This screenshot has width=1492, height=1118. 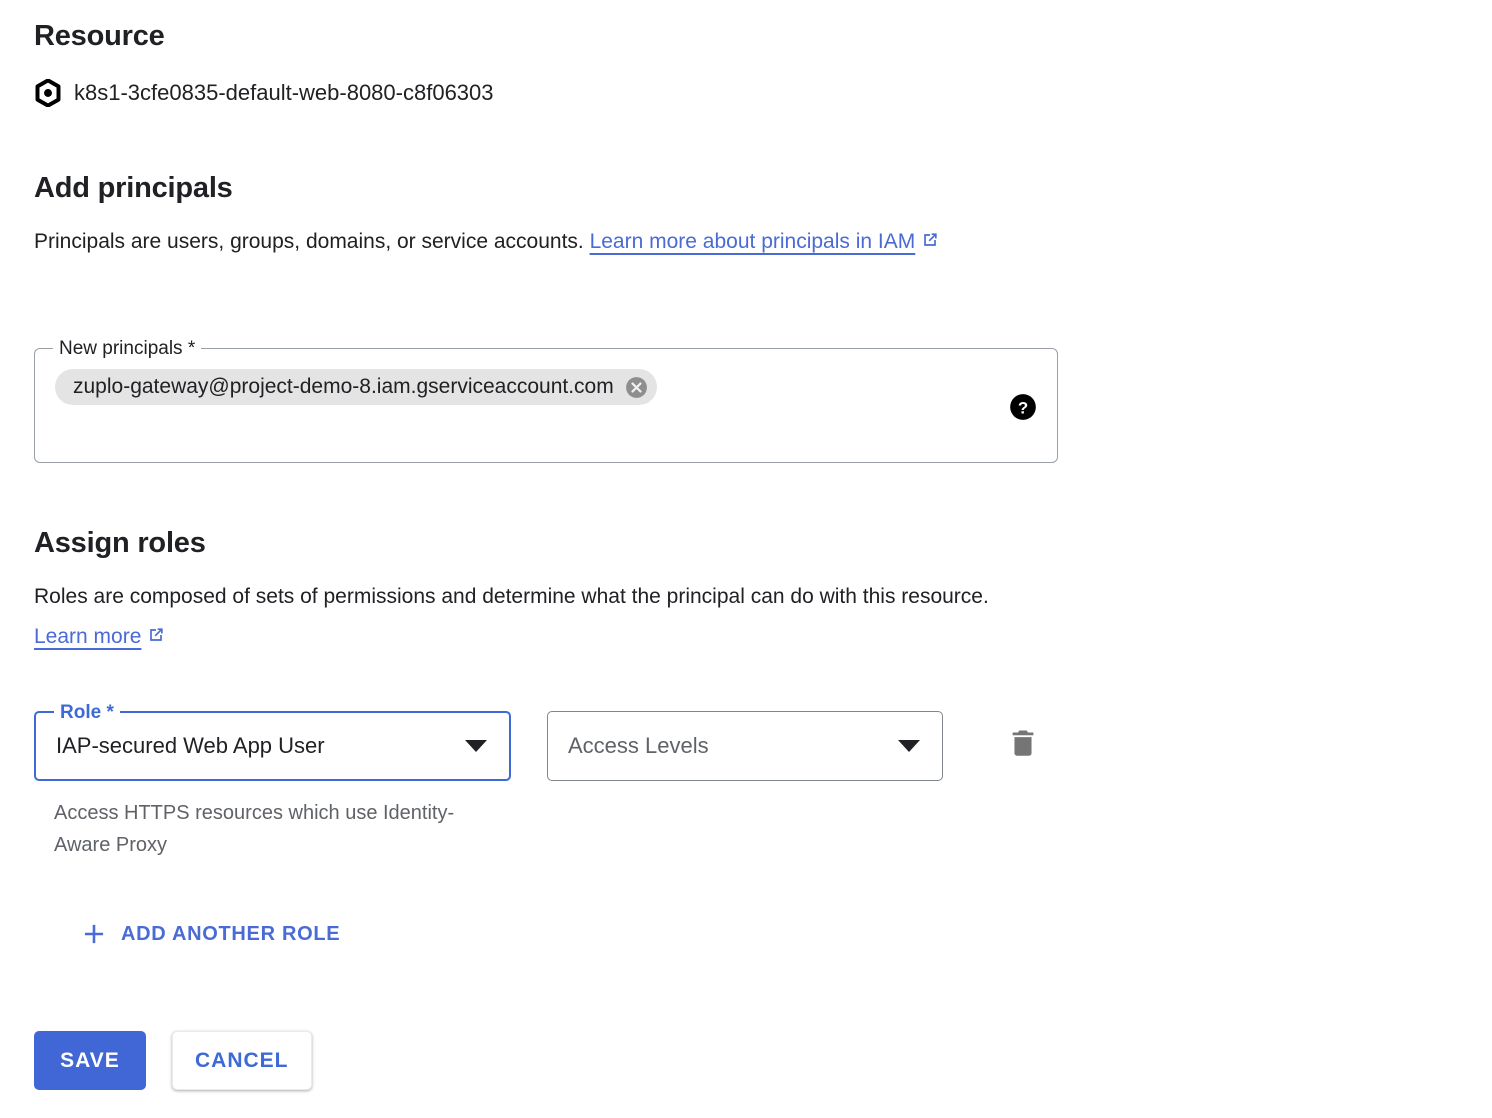 What do you see at coordinates (284, 92) in the screenshot?
I see `resource-name: k8s1-3cfe0835-default-web-8080-c8f06303` at bounding box center [284, 92].